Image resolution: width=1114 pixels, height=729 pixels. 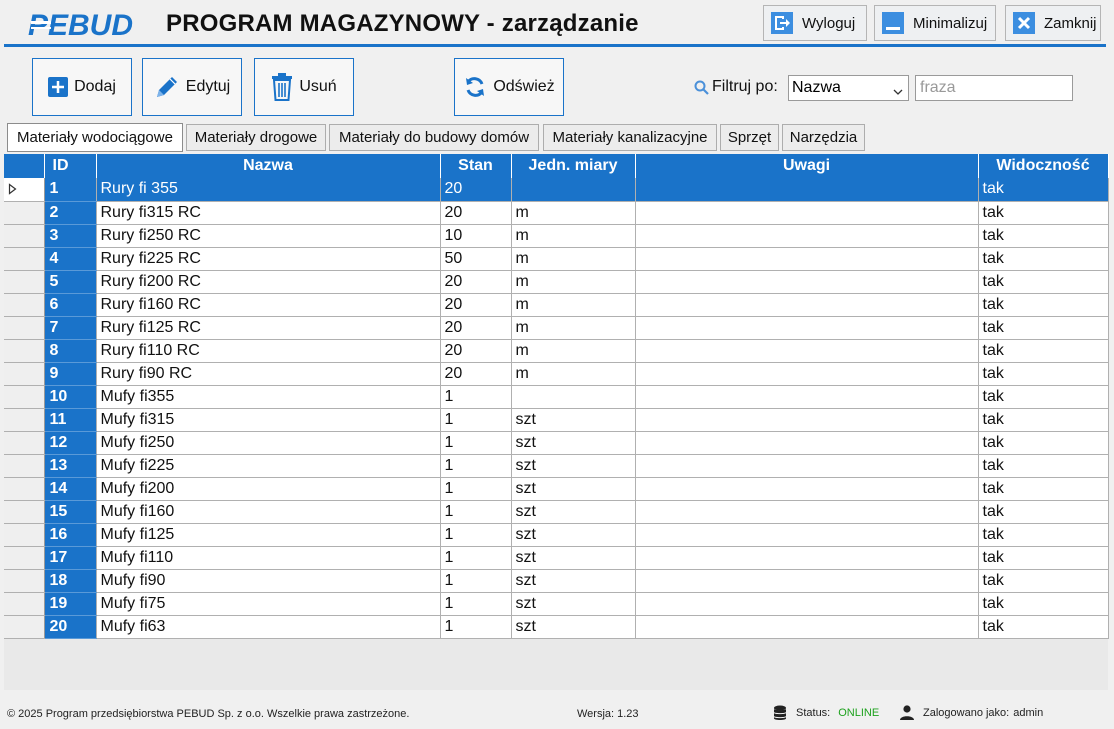 I want to click on table-row: 1 Rury fi 355 20 tak, so click(x=556, y=190).